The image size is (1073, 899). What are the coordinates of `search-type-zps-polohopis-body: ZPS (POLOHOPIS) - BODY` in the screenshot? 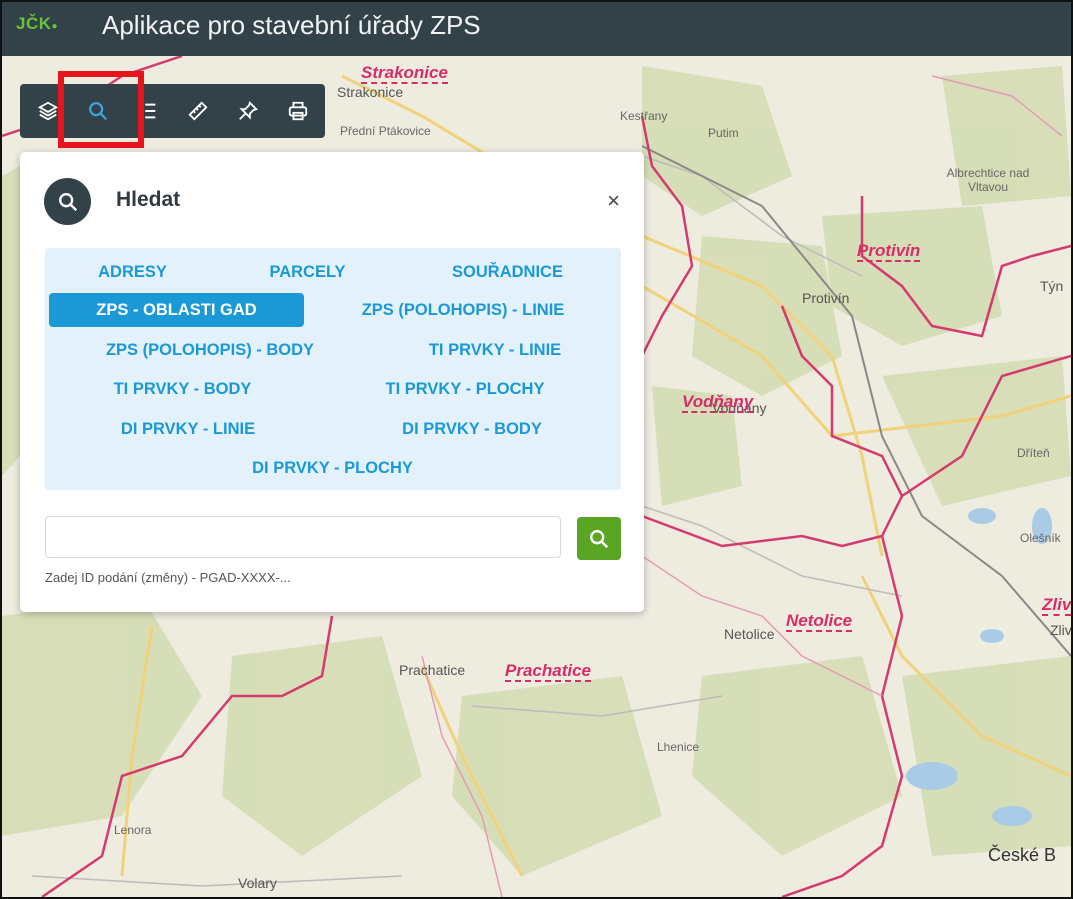 It's located at (210, 350).